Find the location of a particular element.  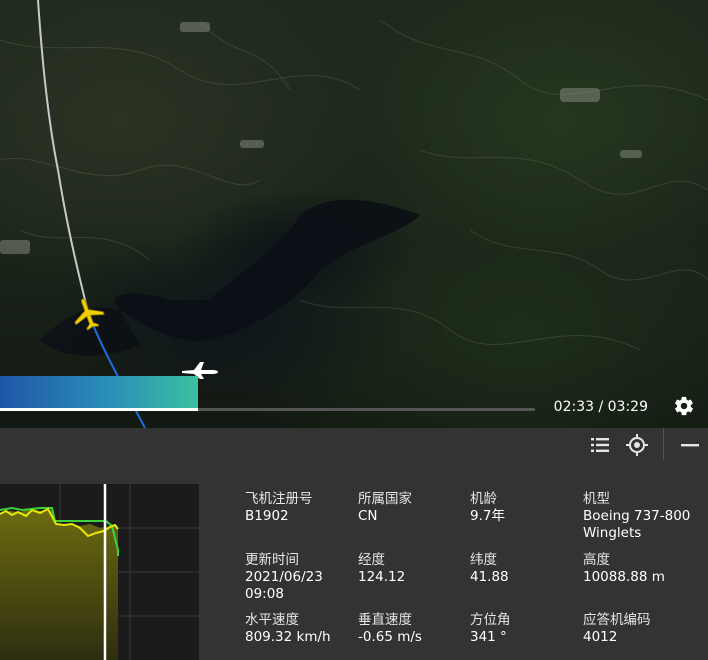

field-updated: 更新时间 2021/06/23 09:08 is located at coordinates (295, 577).